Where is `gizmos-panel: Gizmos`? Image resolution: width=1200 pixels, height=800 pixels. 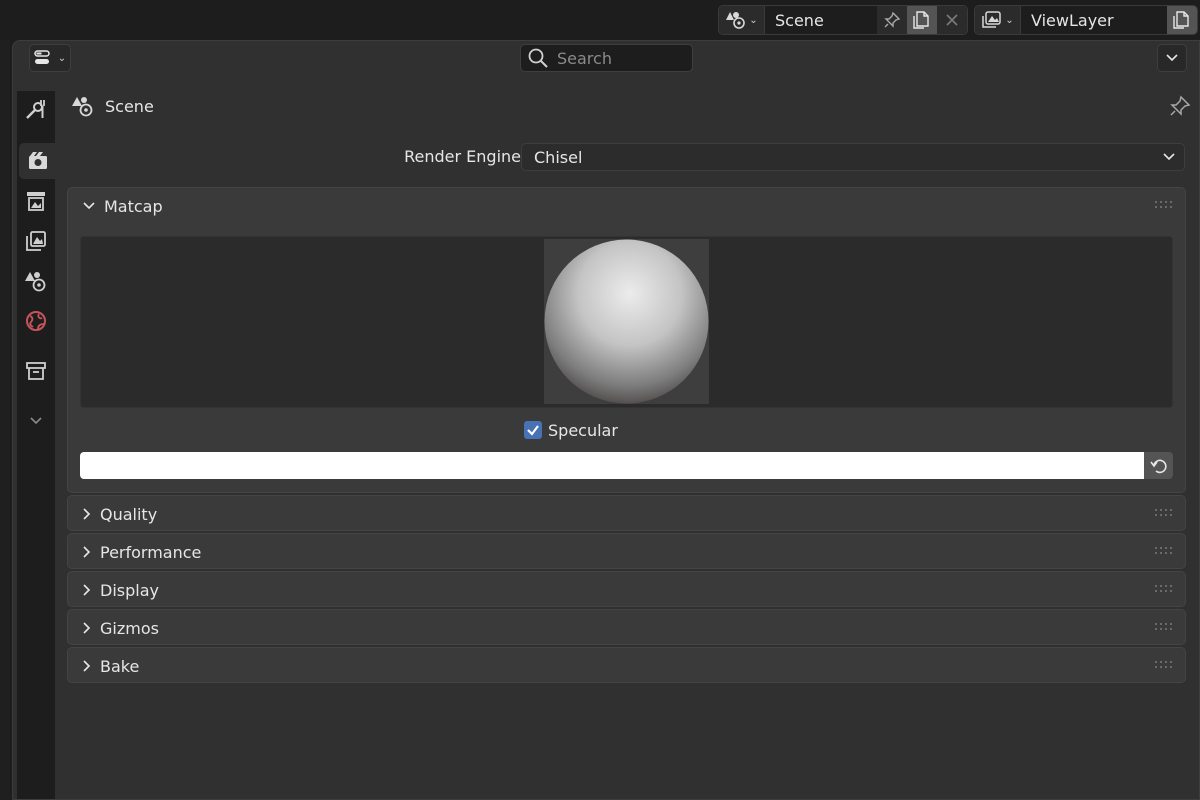
gizmos-panel: Gizmos is located at coordinates (626, 627).